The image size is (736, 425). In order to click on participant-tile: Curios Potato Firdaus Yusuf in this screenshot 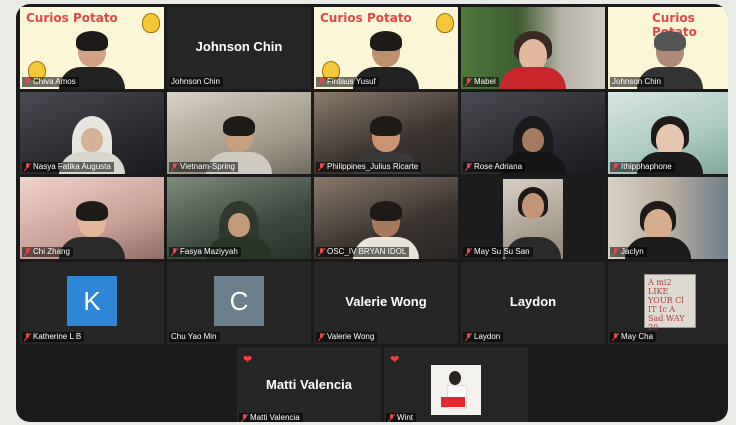, I will do `click(386, 48)`.